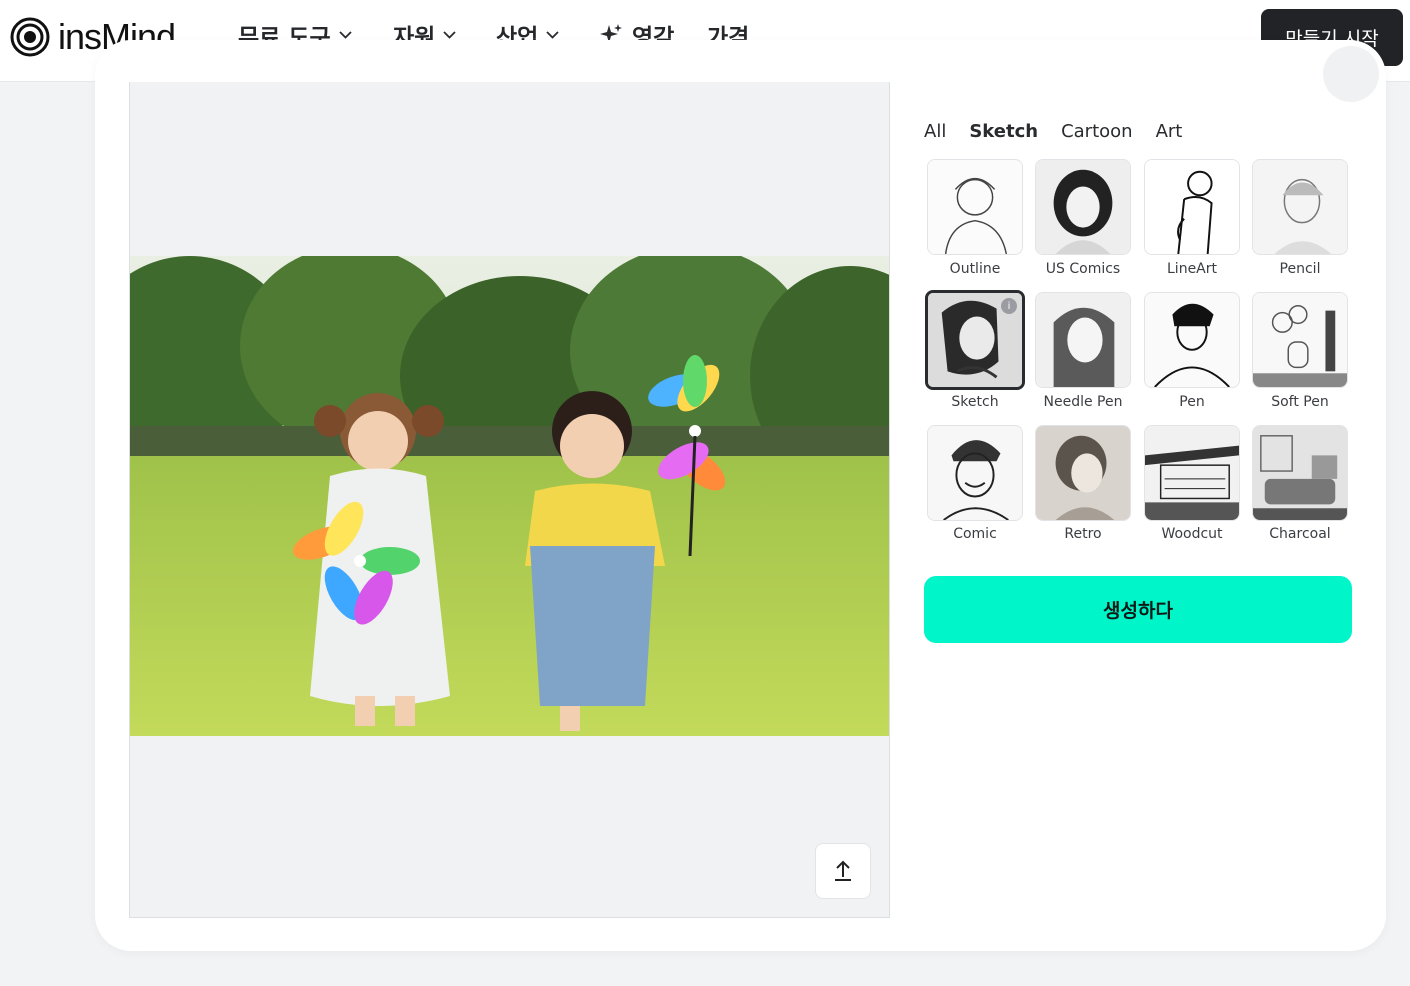 This screenshot has width=1410, height=986. What do you see at coordinates (975, 473) in the screenshot?
I see `style-thumb-comic` at bounding box center [975, 473].